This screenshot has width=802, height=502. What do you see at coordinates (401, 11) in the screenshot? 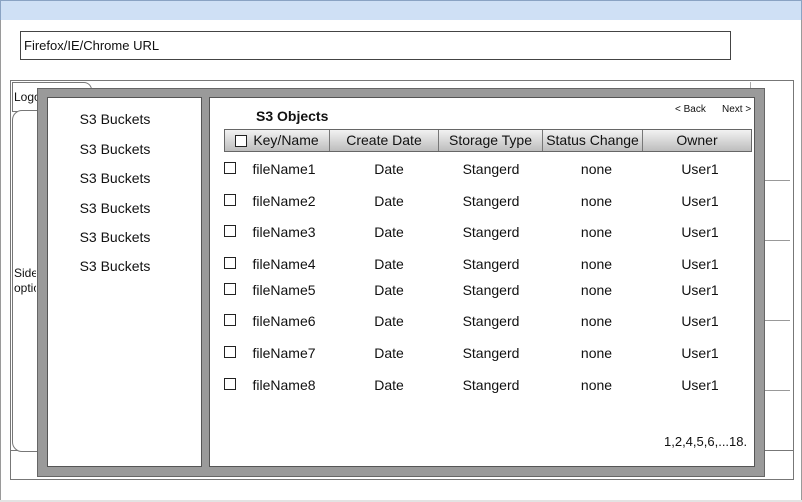
I see `window-title-bar` at bounding box center [401, 11].